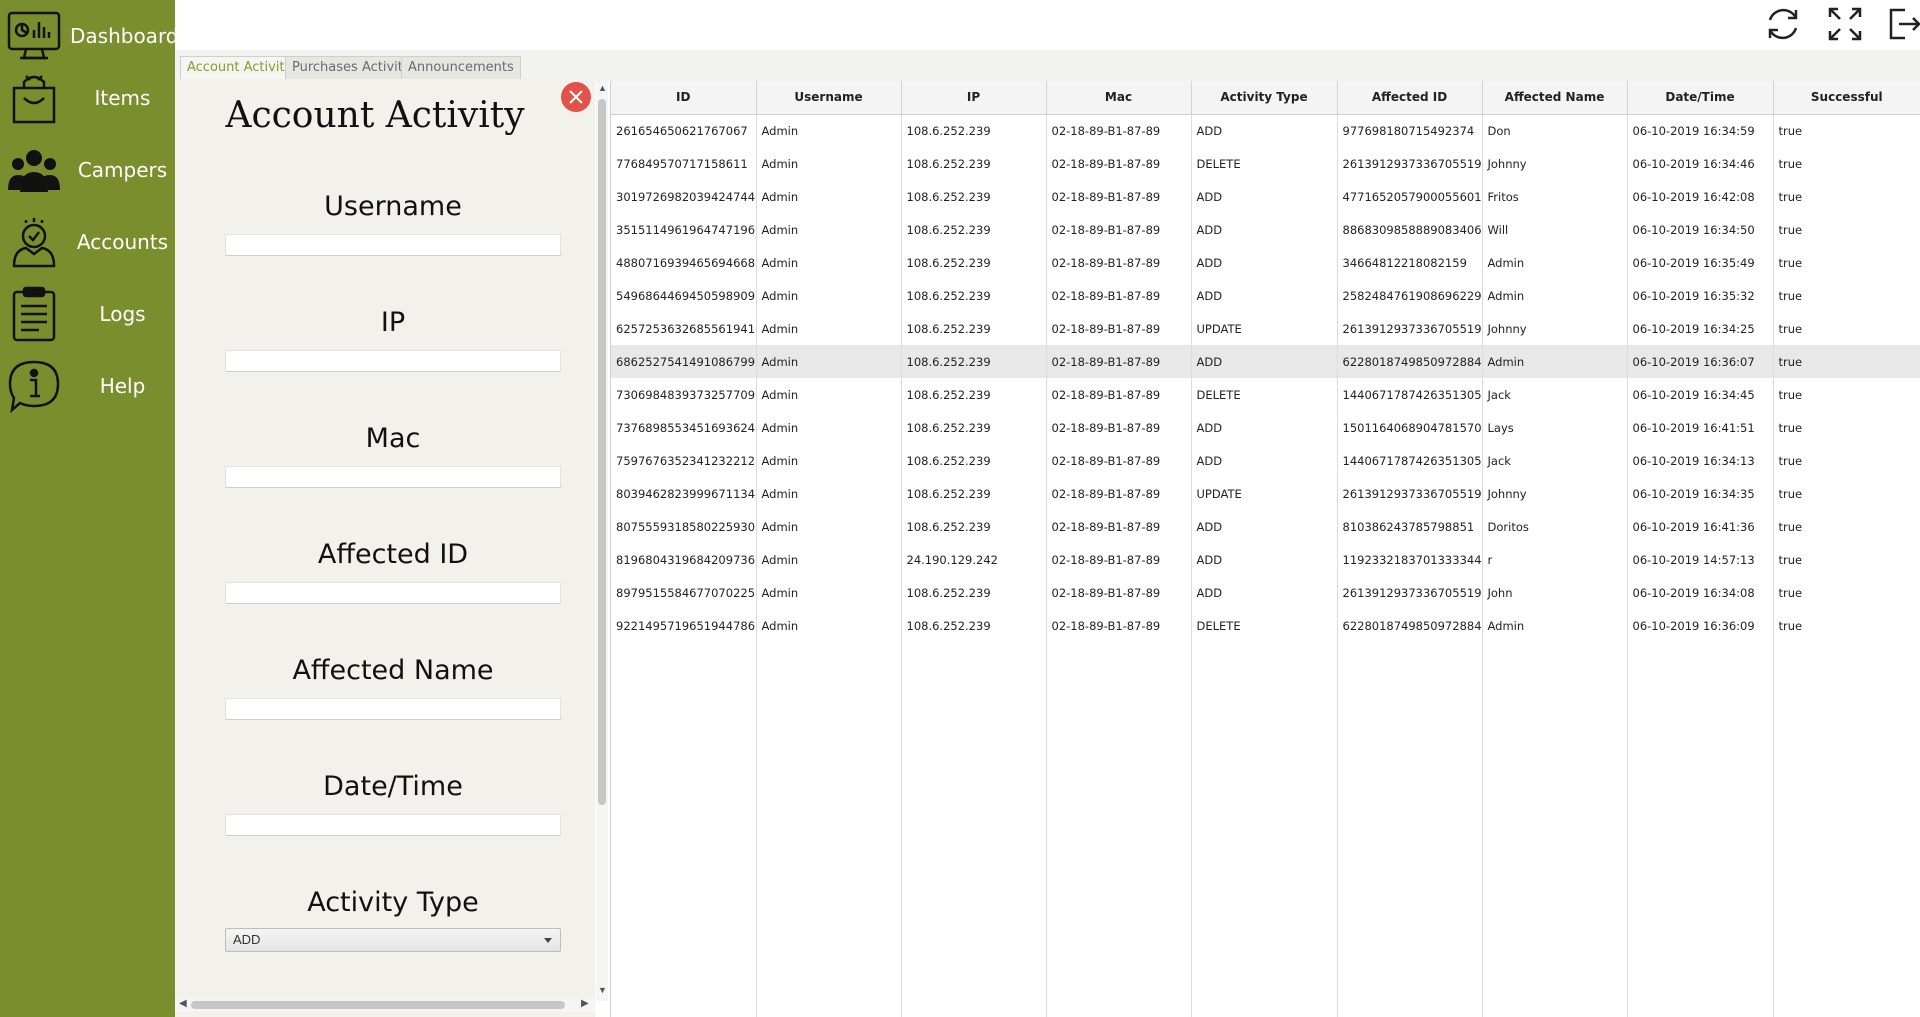 The height and width of the screenshot is (1017, 1920). Describe the element at coordinates (393, 709) in the screenshot. I see `affected-name-field` at that location.